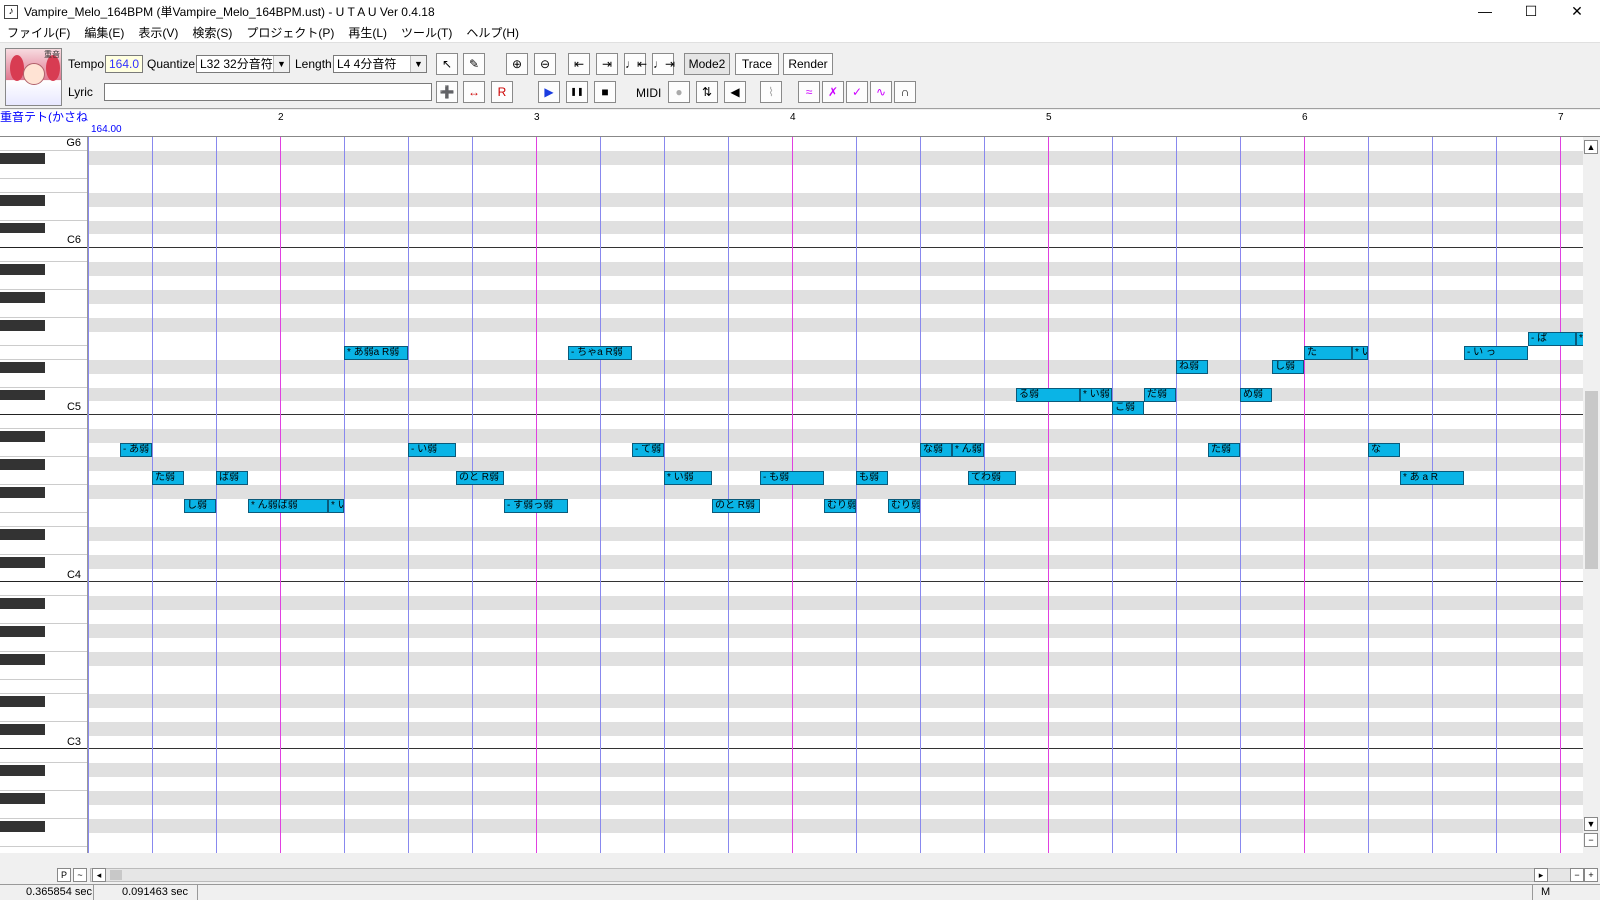 This screenshot has width=1600, height=900. What do you see at coordinates (1591, 147) in the screenshot?
I see `scroll-up-button: ▲` at bounding box center [1591, 147].